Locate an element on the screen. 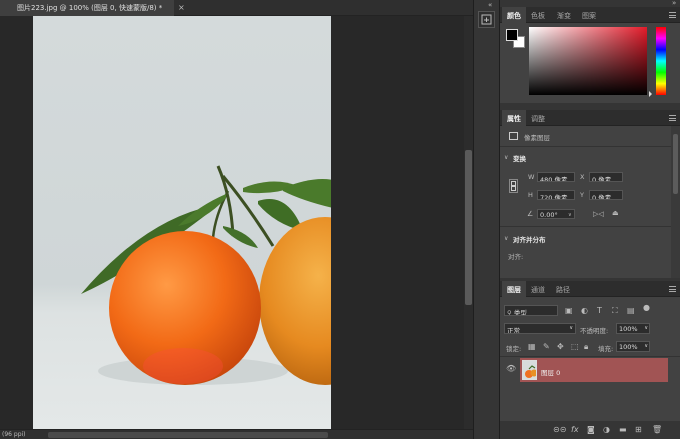 The height and width of the screenshot is (439, 680). layers-footer: ⊝⊝ fx ◙ ◑ ▬ ⊞ 🗑︎ is located at coordinates (590, 430).